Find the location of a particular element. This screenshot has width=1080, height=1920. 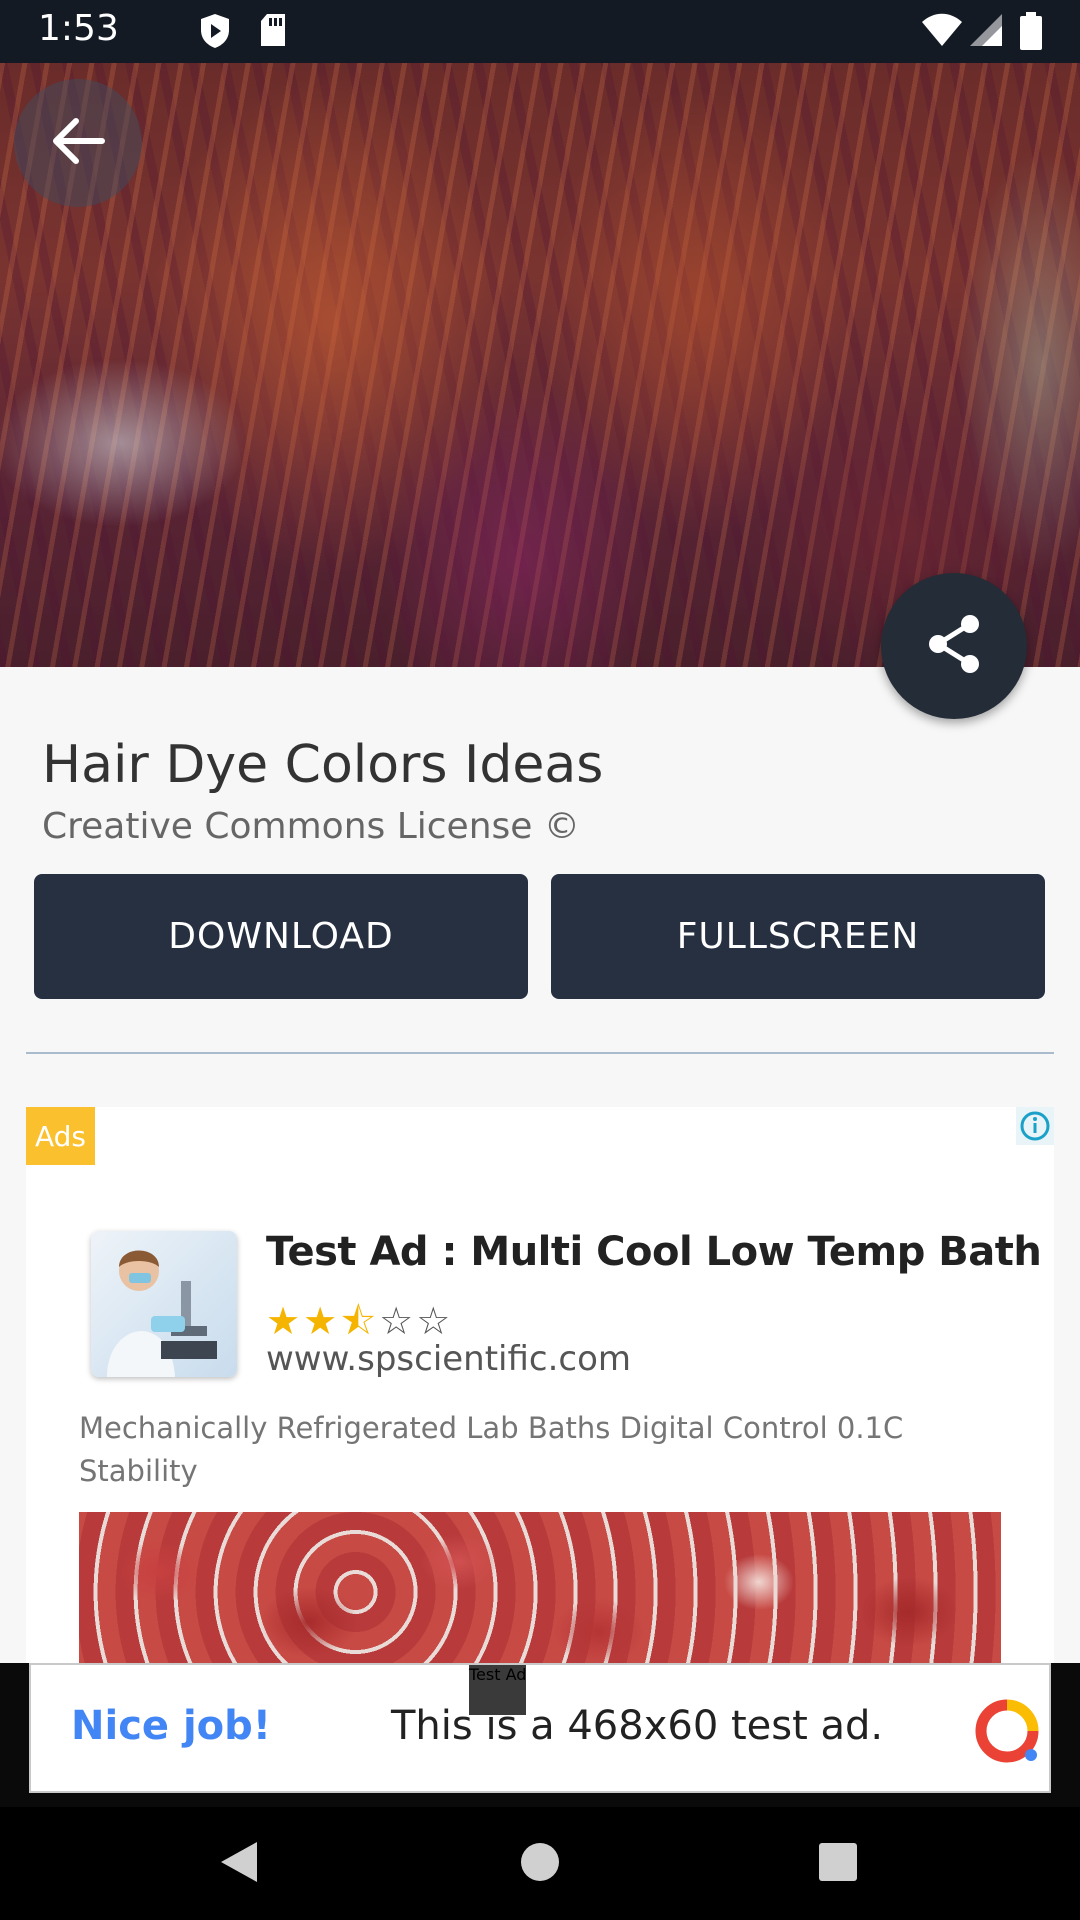

divider is located at coordinates (540, 1053).